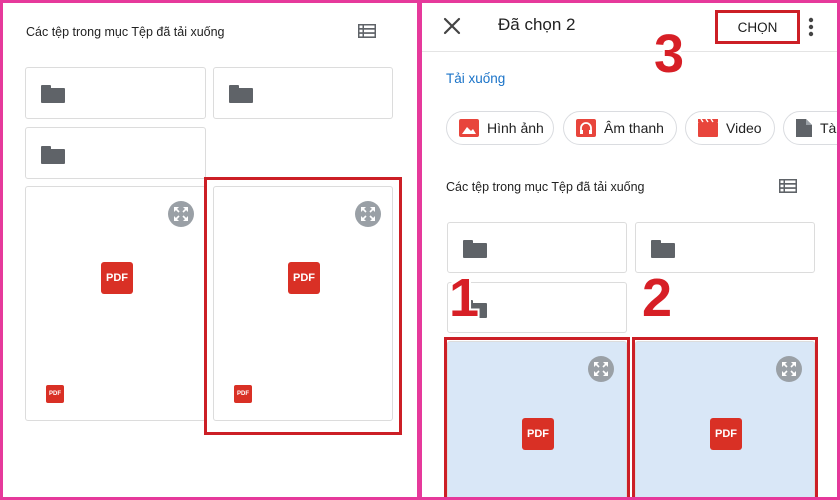  Describe the element at coordinates (452, 26) in the screenshot. I see `close-icon` at that location.